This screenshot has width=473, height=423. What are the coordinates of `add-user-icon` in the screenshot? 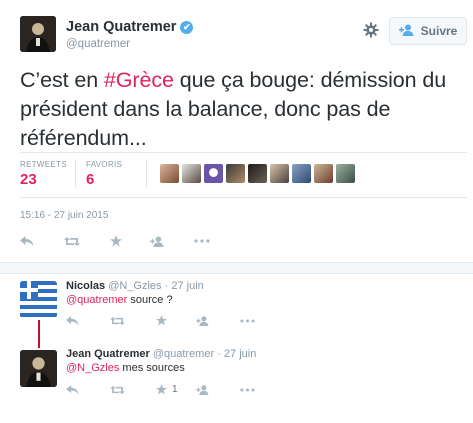 It's located at (406, 31).